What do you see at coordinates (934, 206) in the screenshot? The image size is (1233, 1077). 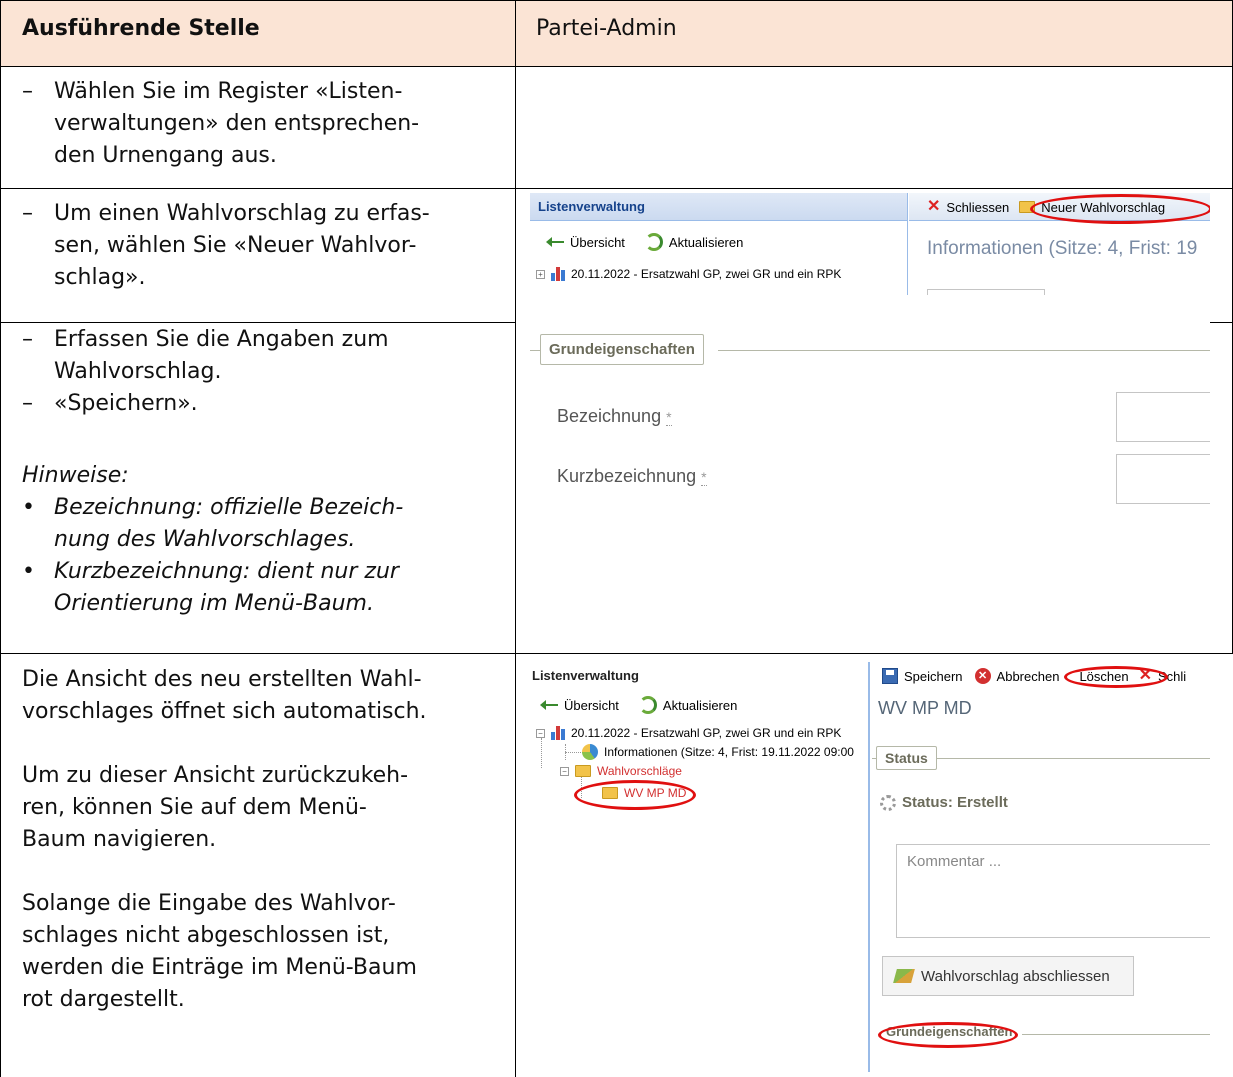 I see `close-icon: ✕` at bounding box center [934, 206].